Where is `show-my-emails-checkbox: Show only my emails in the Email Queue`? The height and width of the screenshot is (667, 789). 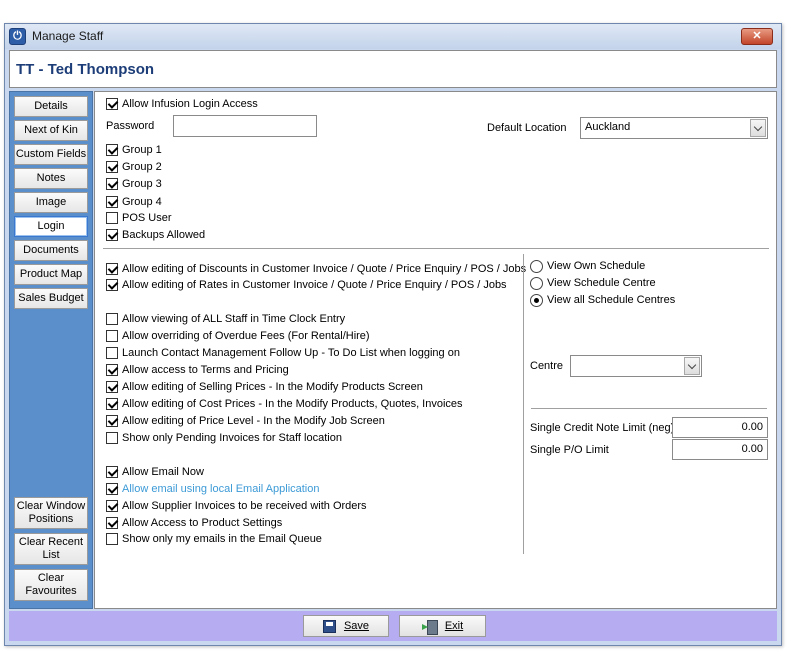
show-my-emails-checkbox: Show only my emails in the Email Queue is located at coordinates (214, 539).